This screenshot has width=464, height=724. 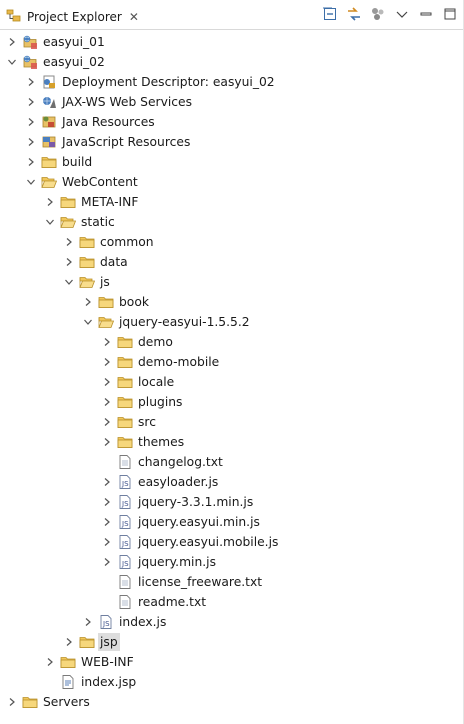 I want to click on tree-item-label: easyloader.js, so click(x=178, y=482).